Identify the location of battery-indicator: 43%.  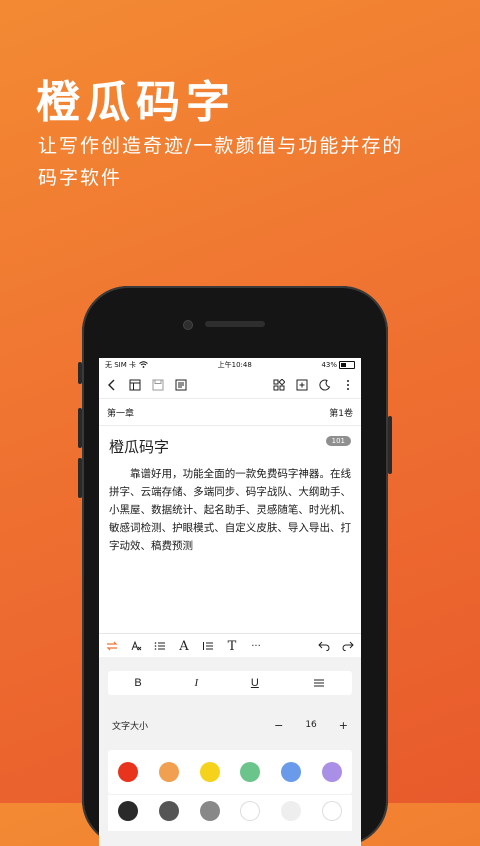
(338, 365).